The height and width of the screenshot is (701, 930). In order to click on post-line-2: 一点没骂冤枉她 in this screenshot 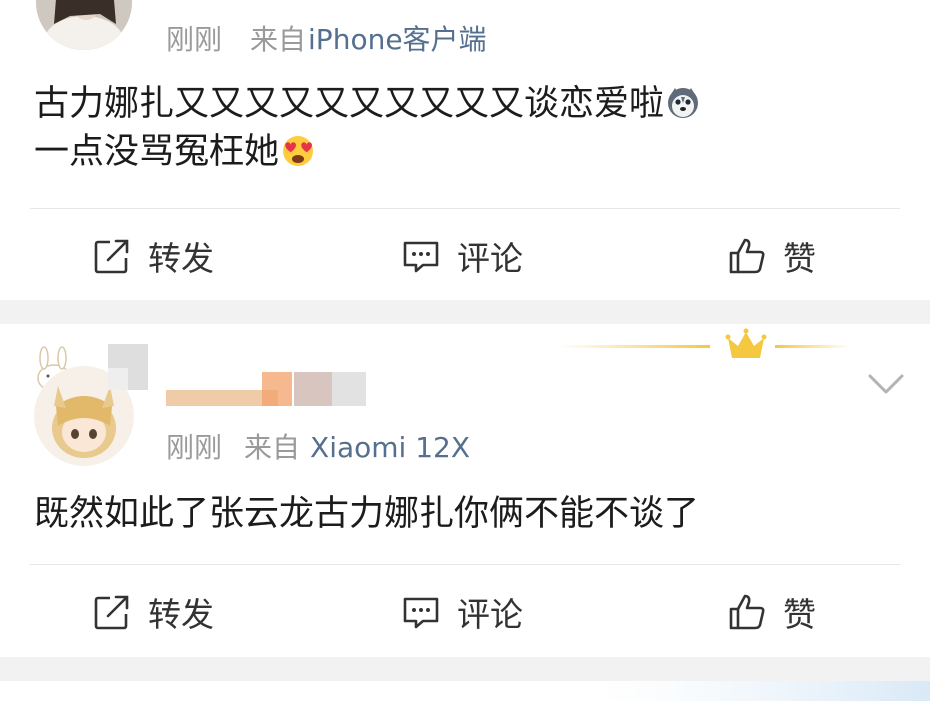, I will do `click(367, 152)`.